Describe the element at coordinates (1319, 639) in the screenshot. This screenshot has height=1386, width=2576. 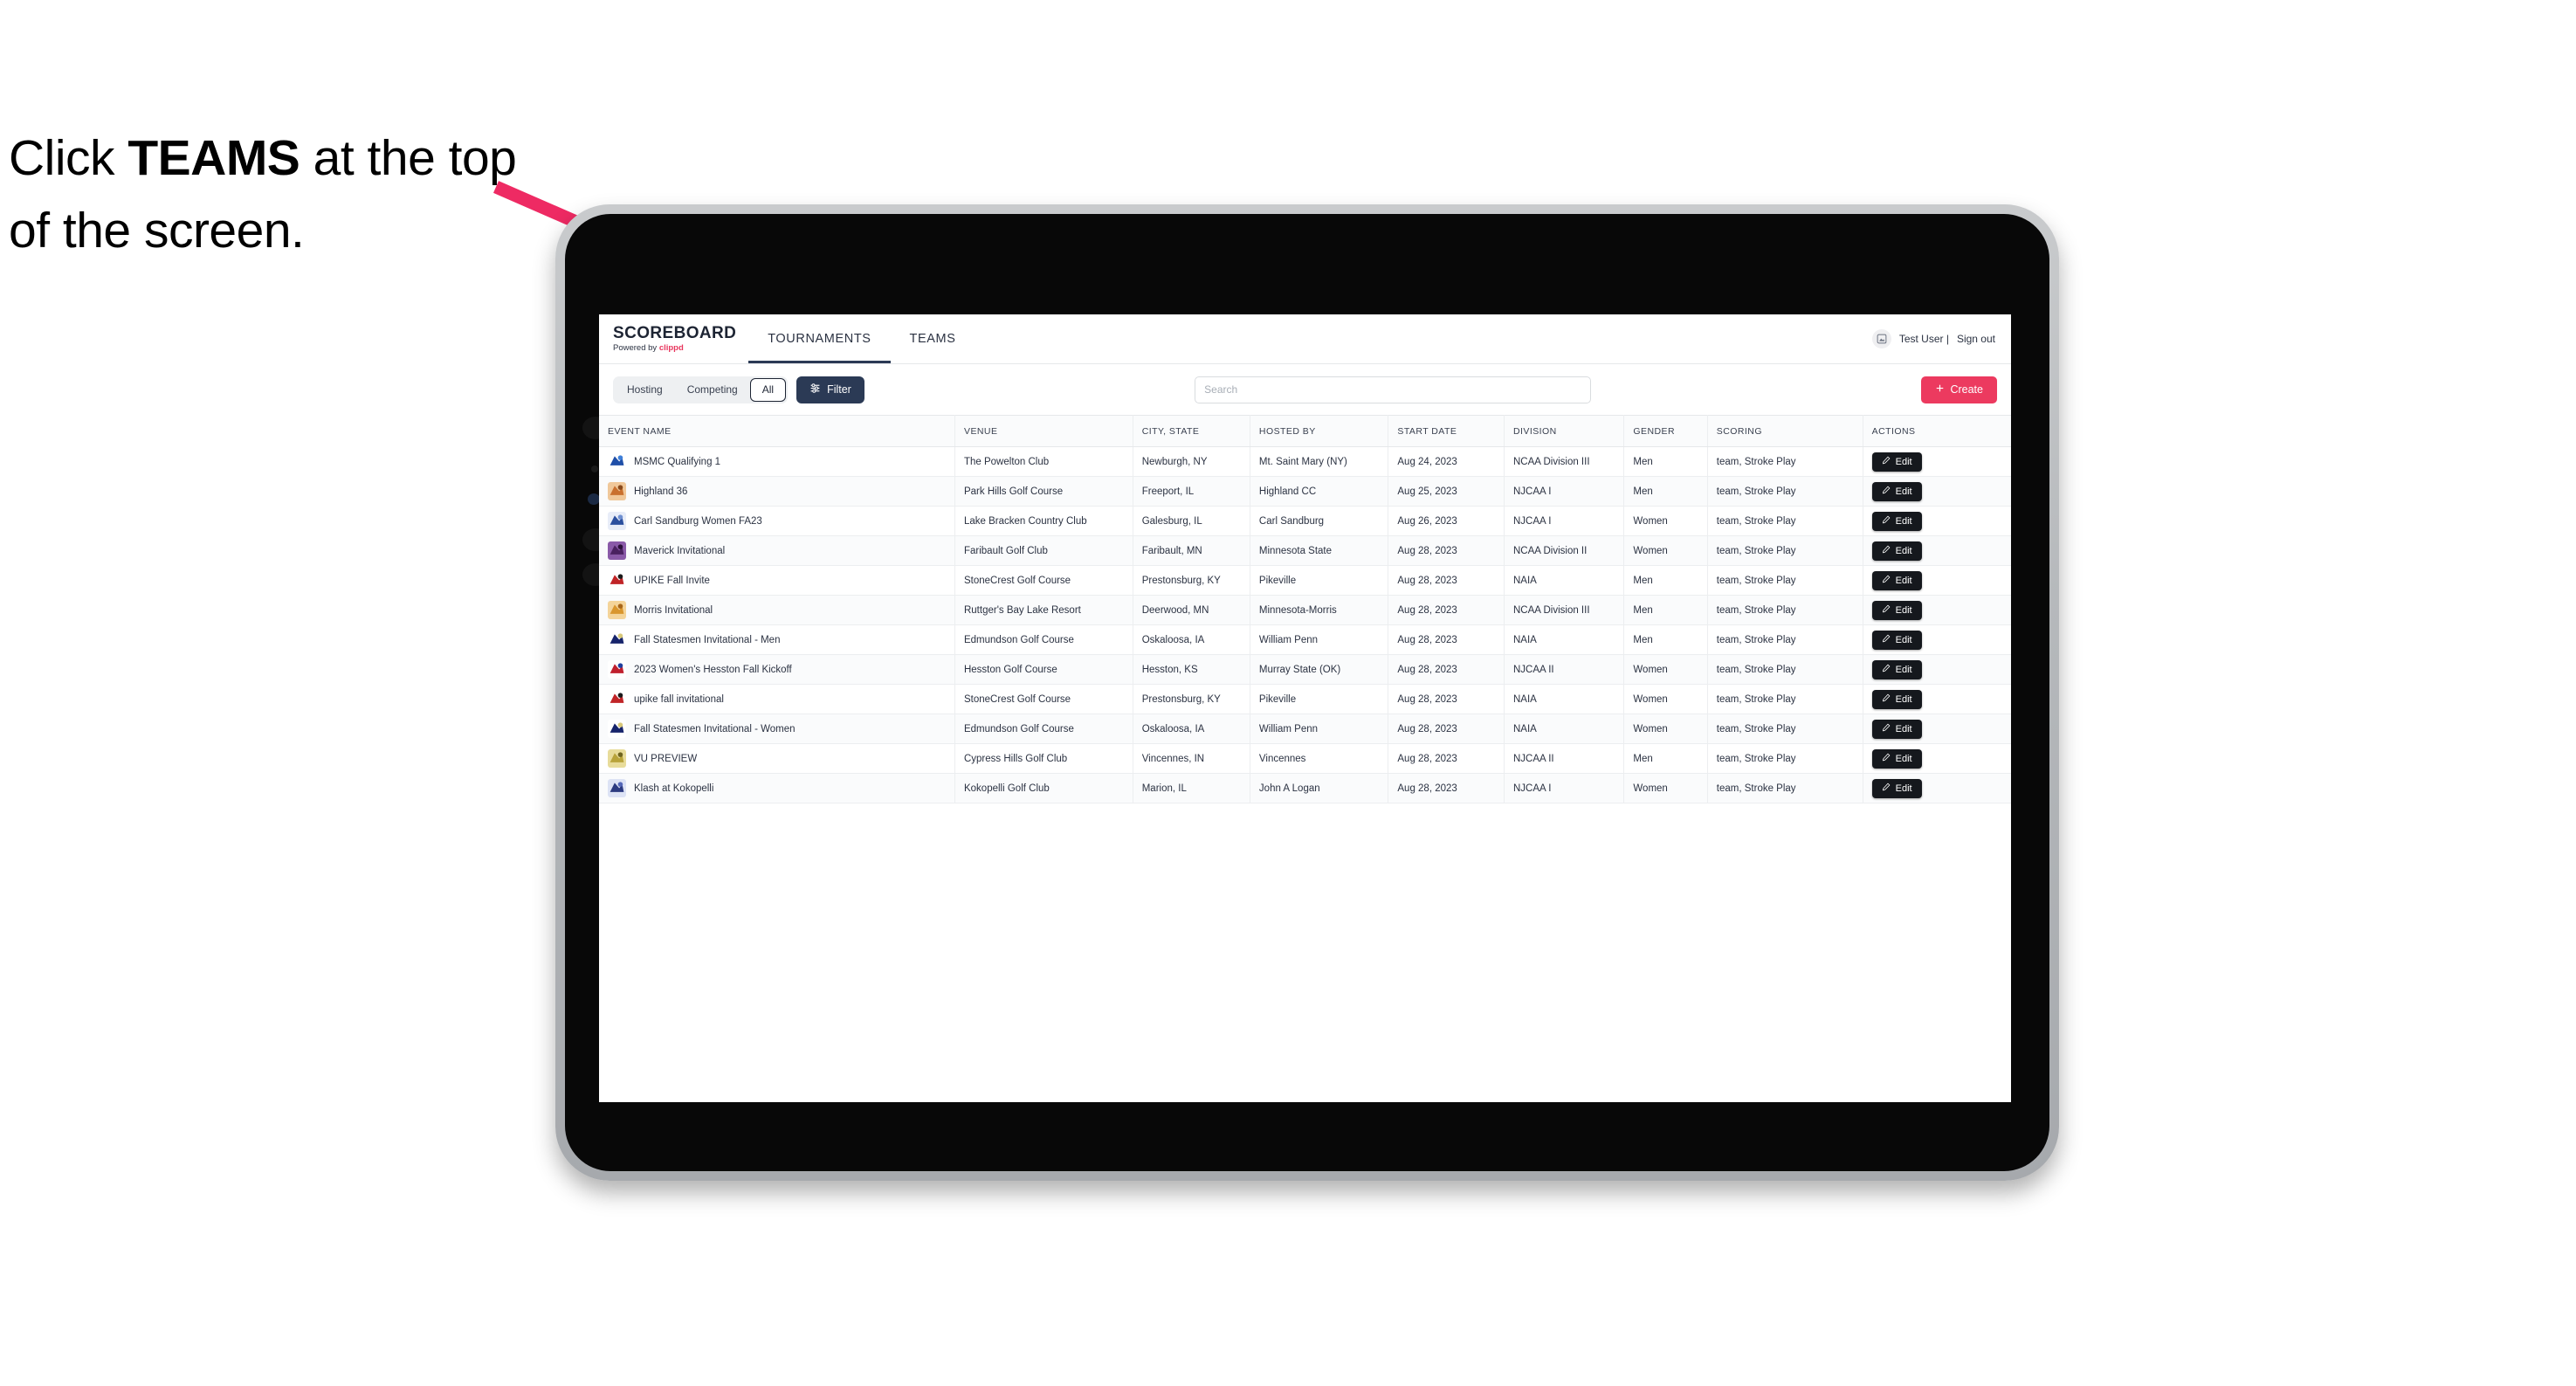
I see `cell-hosted-by: William Penn` at that location.